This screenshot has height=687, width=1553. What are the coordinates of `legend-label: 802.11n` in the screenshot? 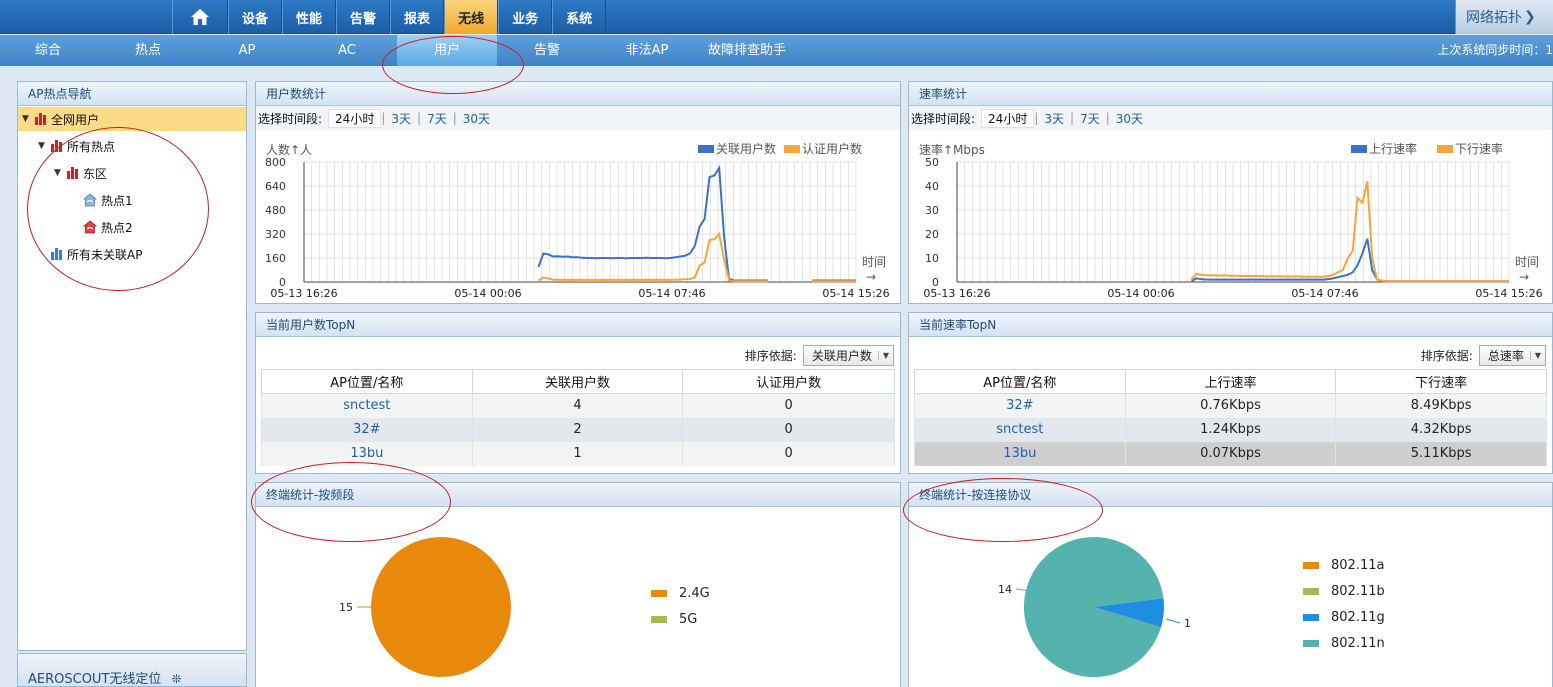 It's located at (1358, 643).